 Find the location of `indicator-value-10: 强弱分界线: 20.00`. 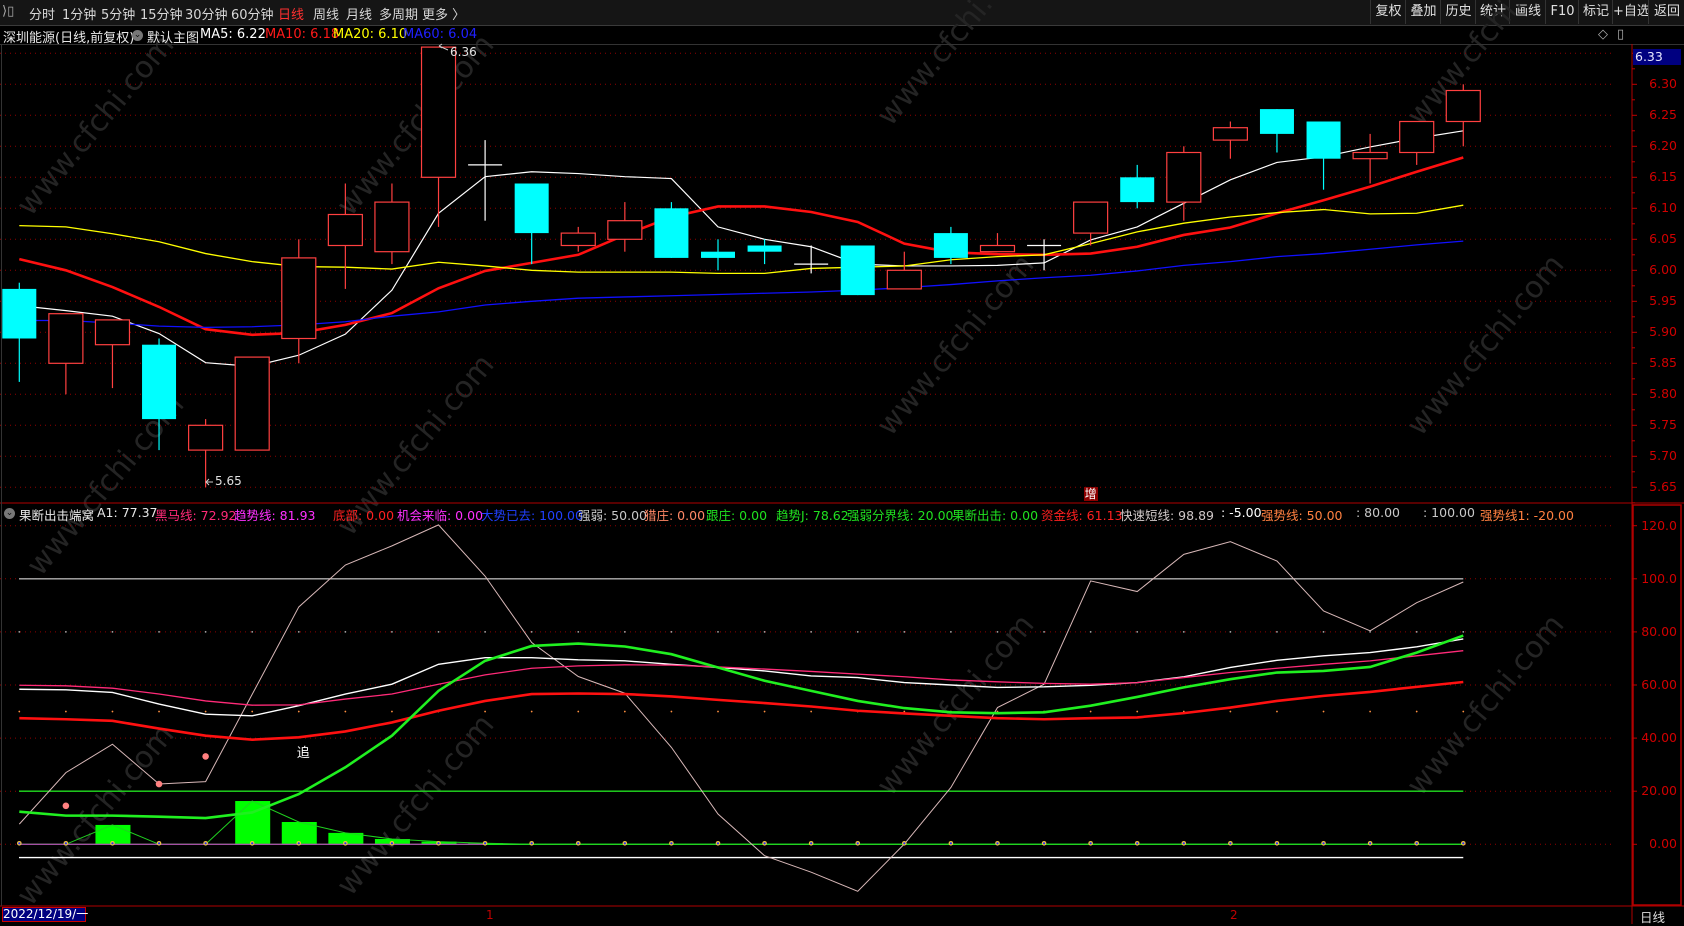

indicator-value-10: 强弱分界线: 20.00 is located at coordinates (900, 515).